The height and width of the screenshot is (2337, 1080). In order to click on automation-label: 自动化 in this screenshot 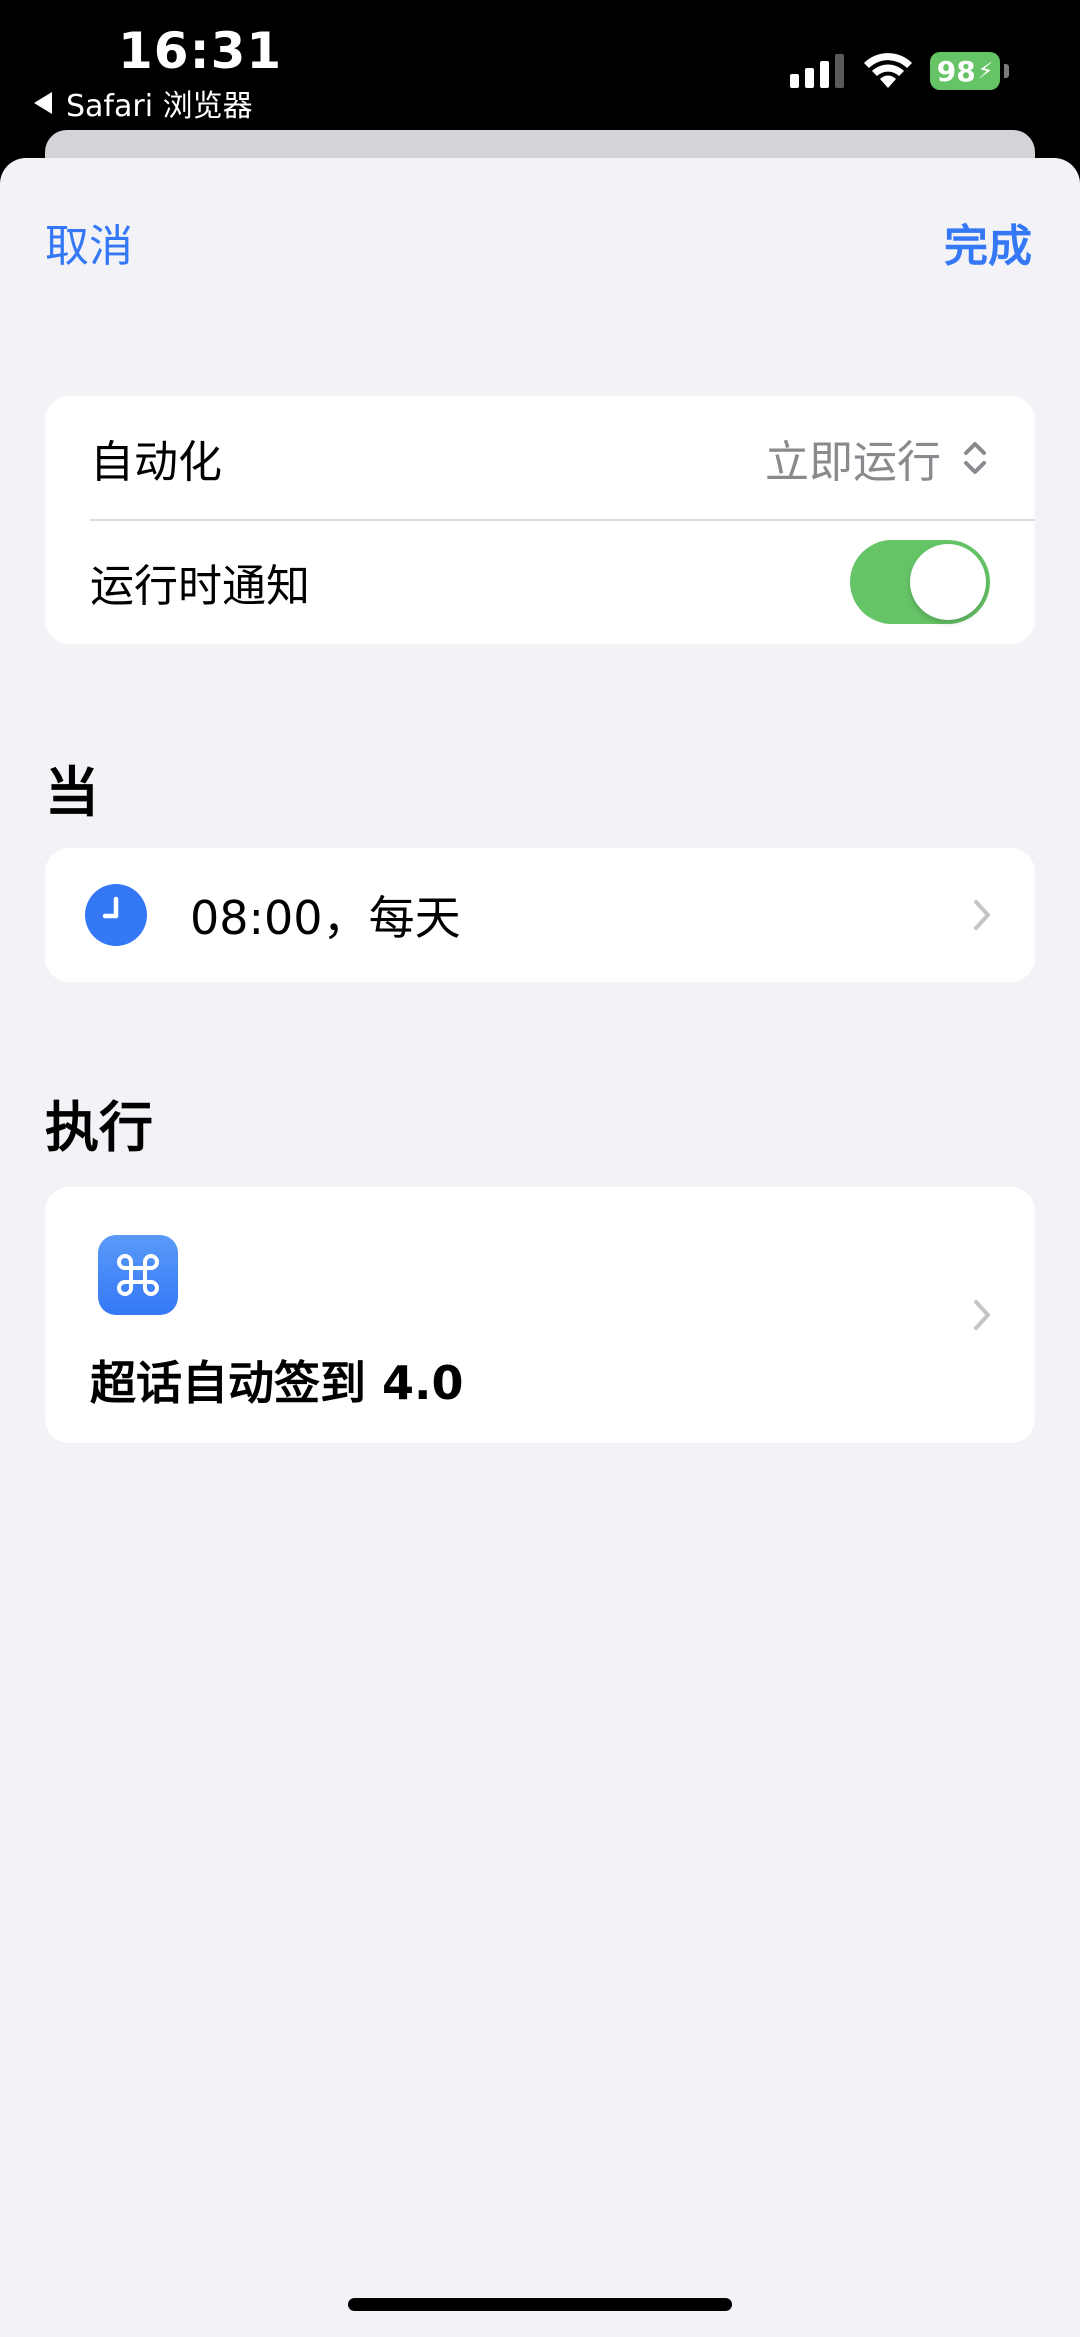, I will do `click(156, 462)`.